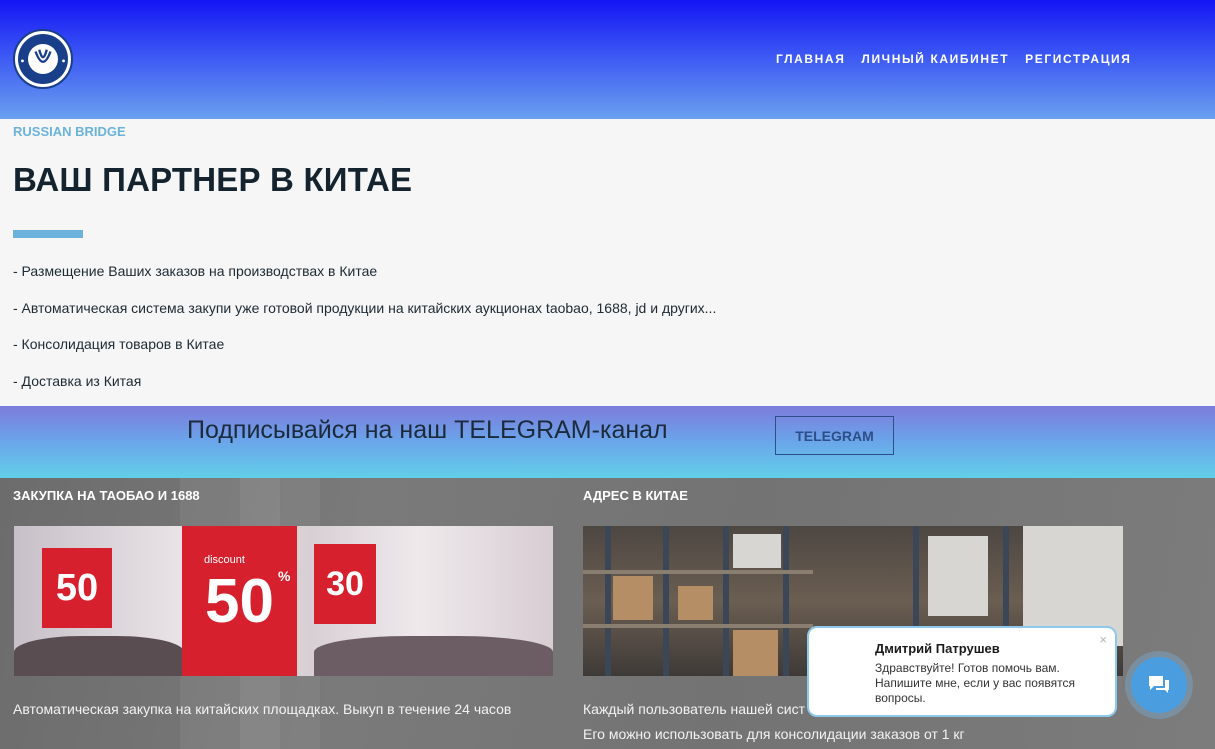 This screenshot has height=749, width=1215. I want to click on sale-sign: 50, so click(77, 588).